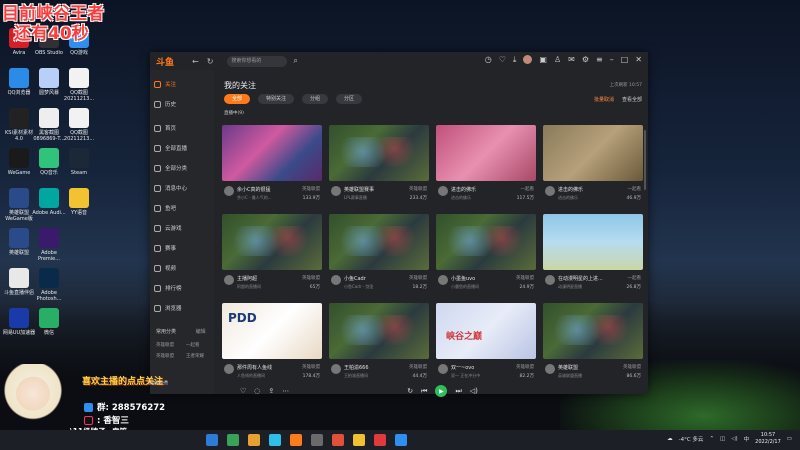 Image resolution: width=800 pixels, height=450 pixels. Describe the element at coordinates (210, 61) in the screenshot. I see `refresh-icon: ↻` at that location.